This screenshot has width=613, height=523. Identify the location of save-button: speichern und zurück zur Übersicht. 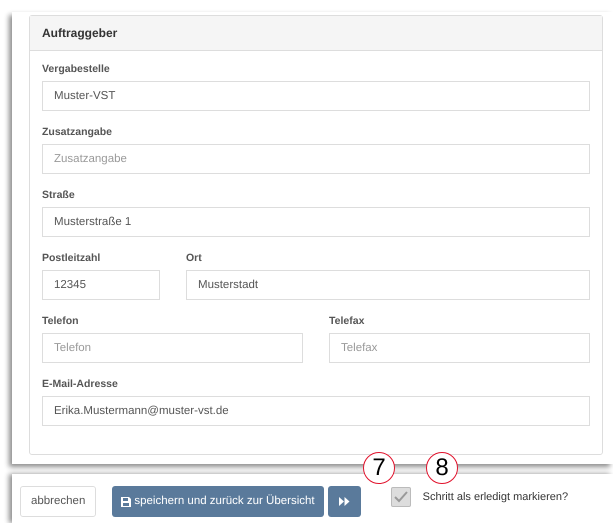
(218, 501).